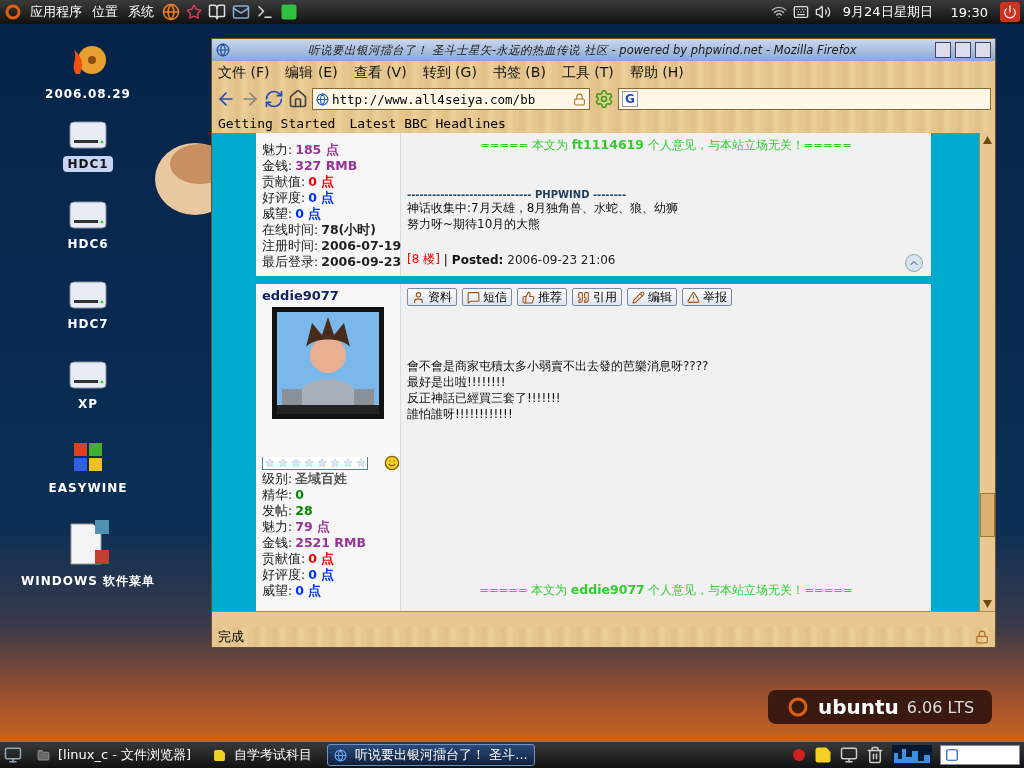  I want to click on reload-icon, so click(274, 99).